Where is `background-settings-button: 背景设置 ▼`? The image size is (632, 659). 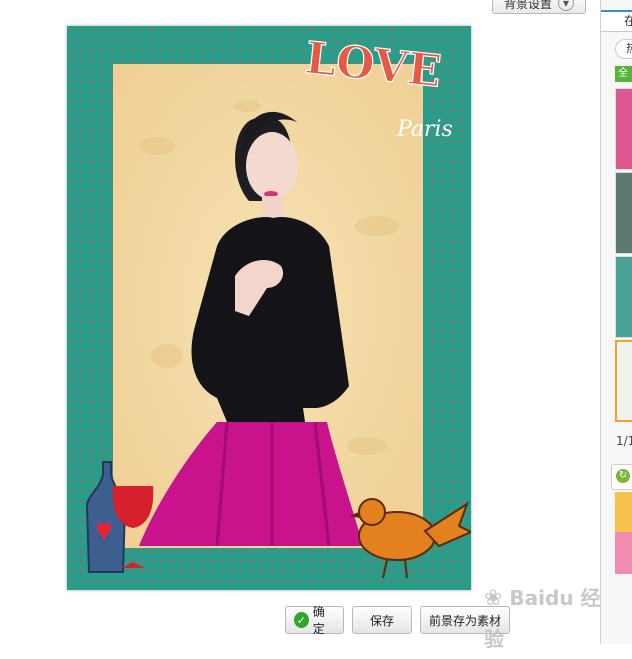
background-settings-button: 背景设置 ▼ is located at coordinates (539, 7).